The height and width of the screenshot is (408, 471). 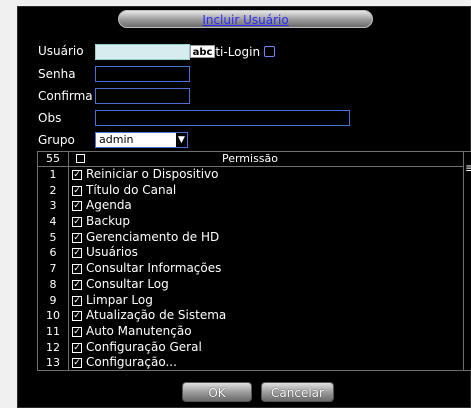 I want to click on usuario-input, so click(x=142, y=52).